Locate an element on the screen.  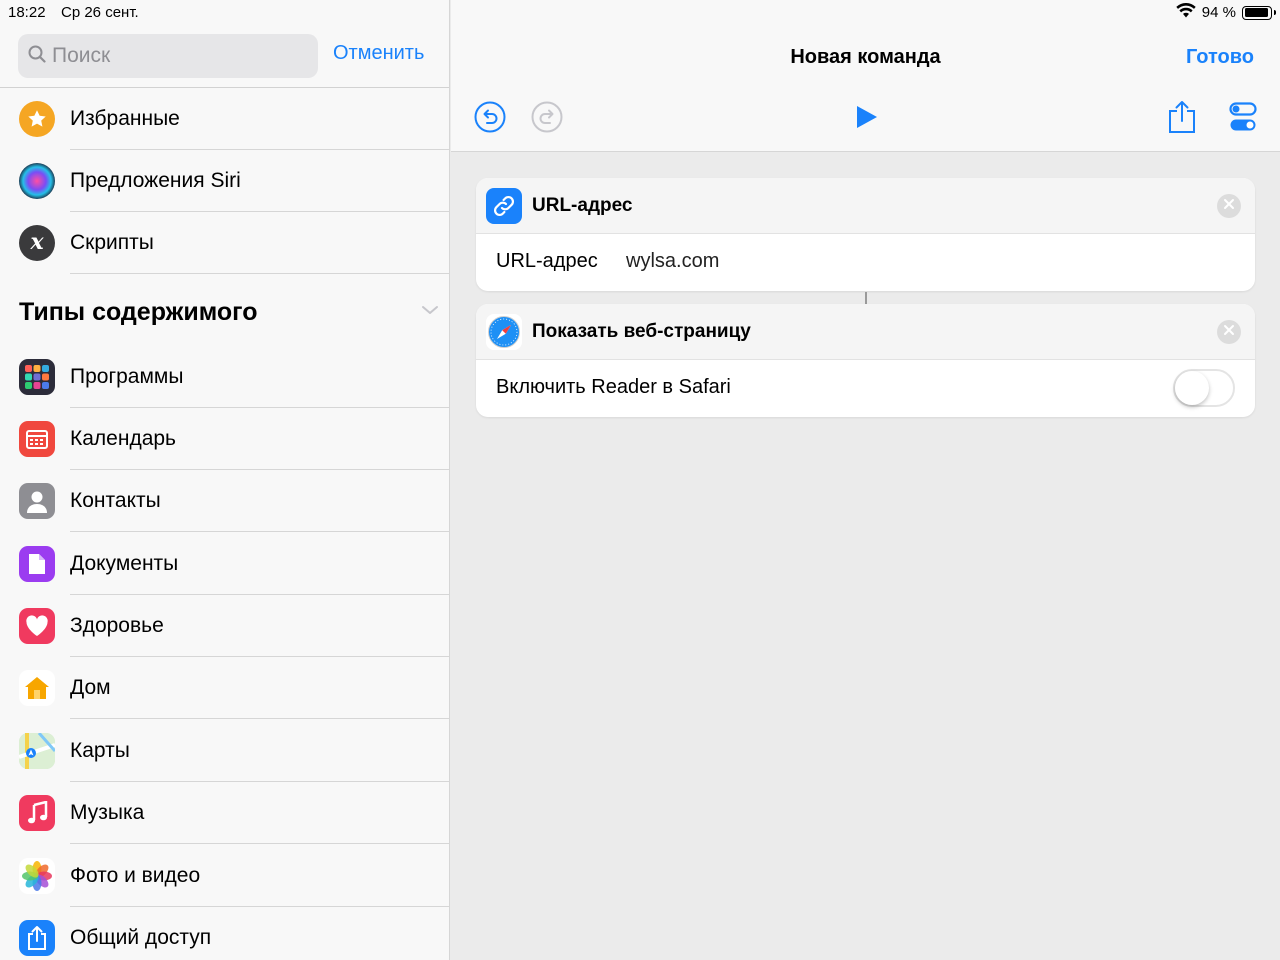
sidebar-item-home: Дом is located at coordinates (224, 688).